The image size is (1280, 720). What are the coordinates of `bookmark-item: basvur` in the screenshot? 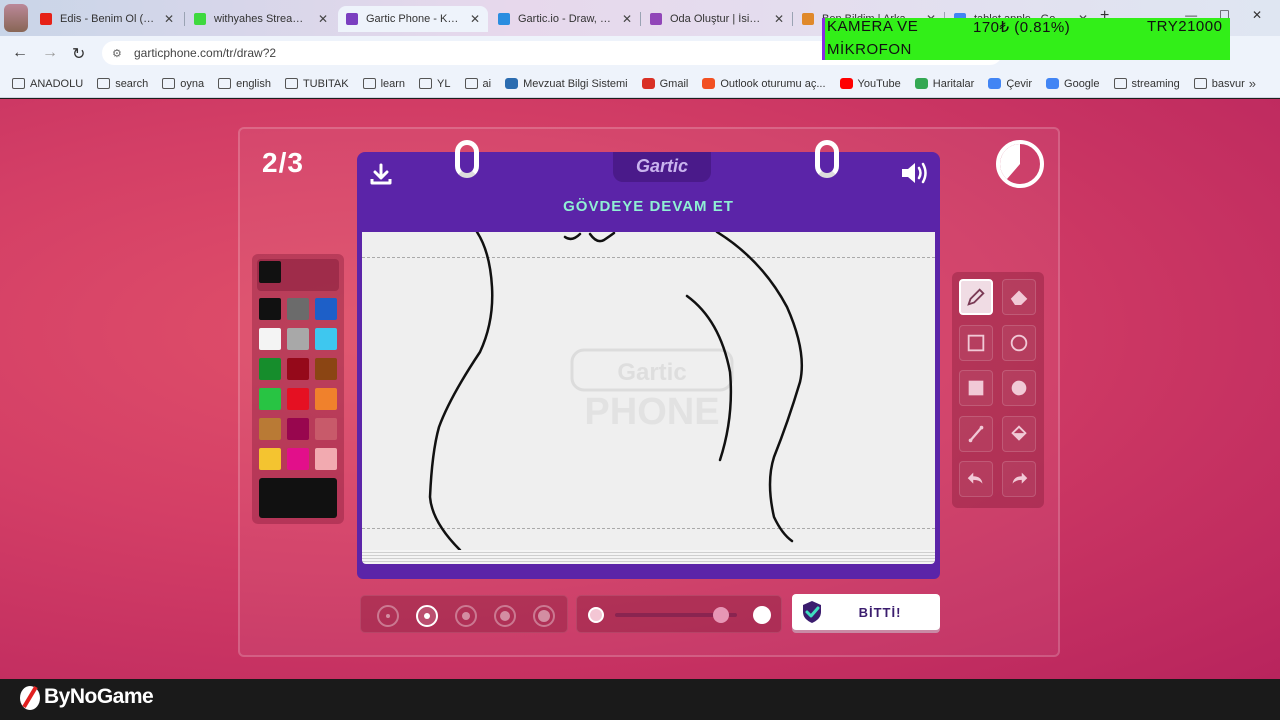 It's located at (1219, 84).